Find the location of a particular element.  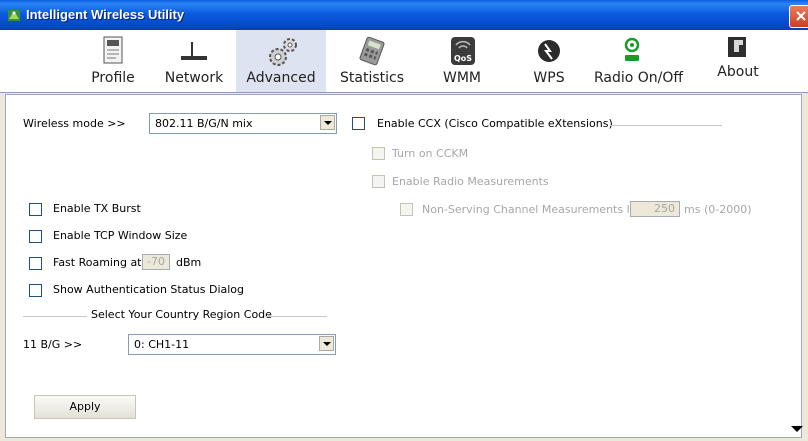

region-divider-right is located at coordinates (296, 316).